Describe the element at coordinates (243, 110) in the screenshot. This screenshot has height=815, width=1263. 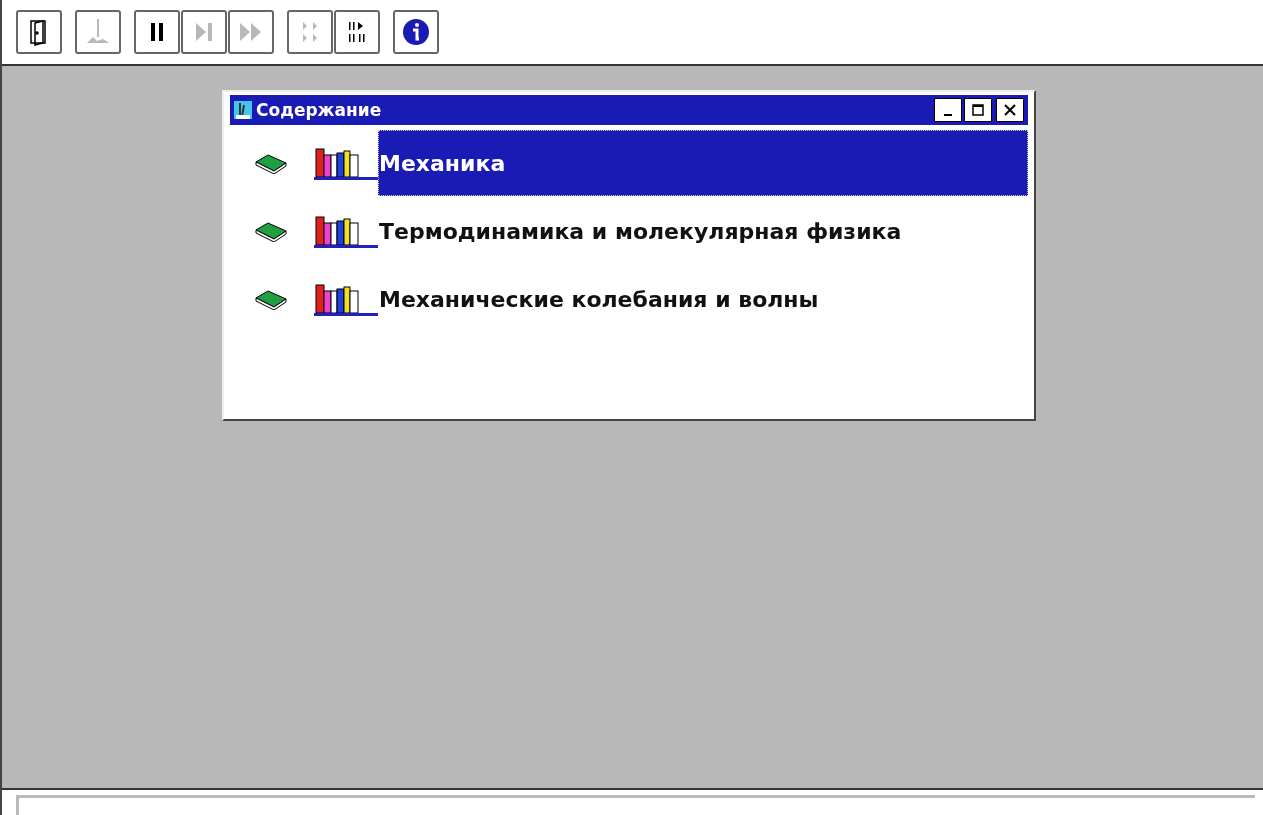
I see `app-icon` at that location.